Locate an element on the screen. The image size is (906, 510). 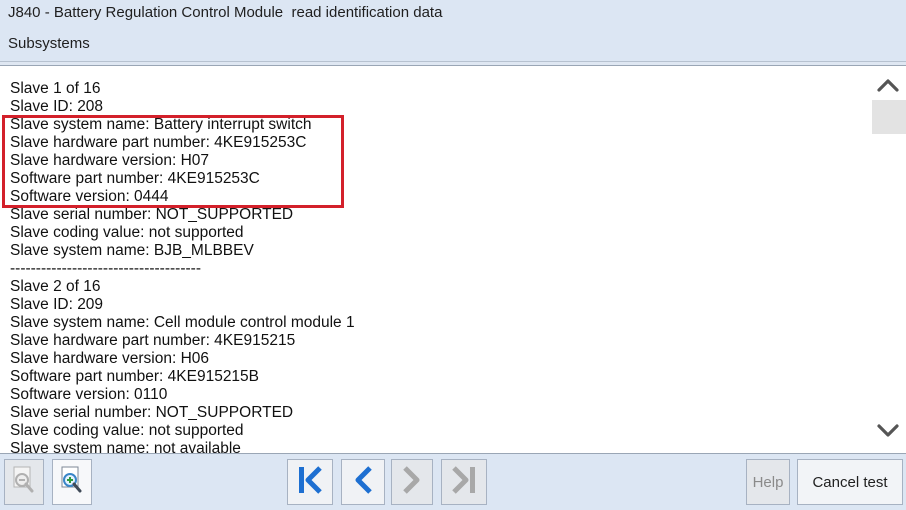
last-page-button is located at coordinates (464, 482).